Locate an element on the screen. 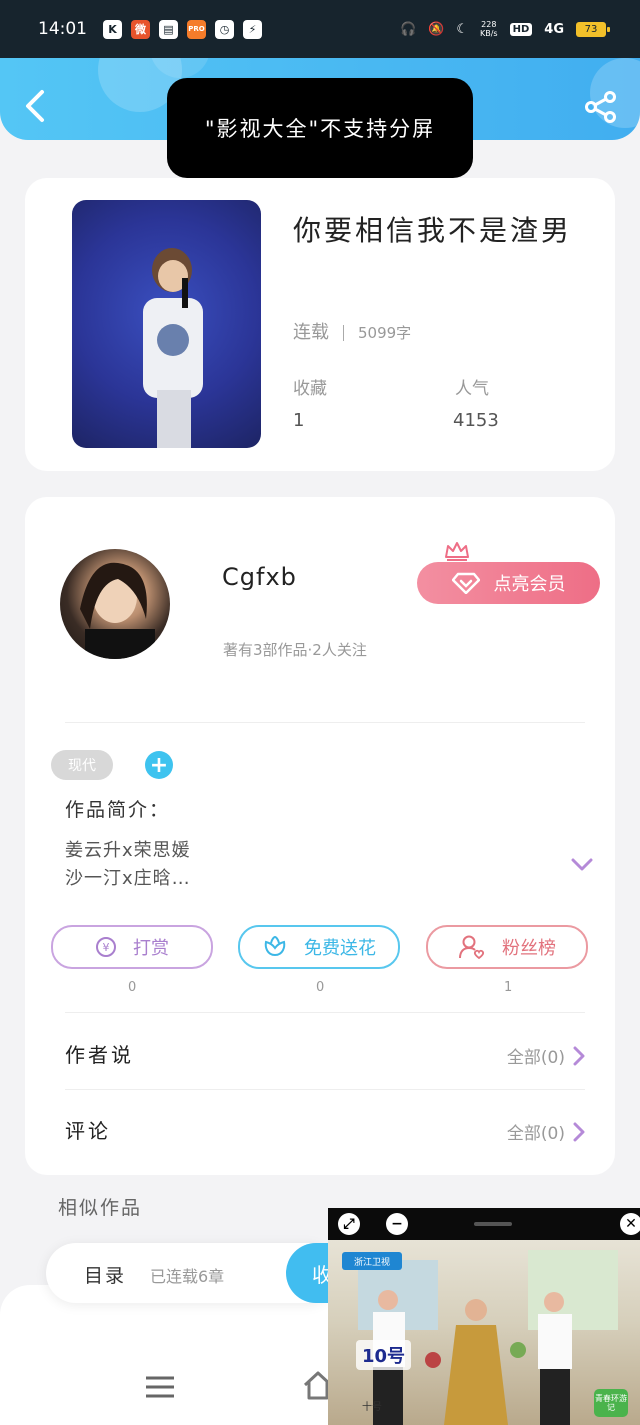  minimize-icon: − is located at coordinates (397, 1224).